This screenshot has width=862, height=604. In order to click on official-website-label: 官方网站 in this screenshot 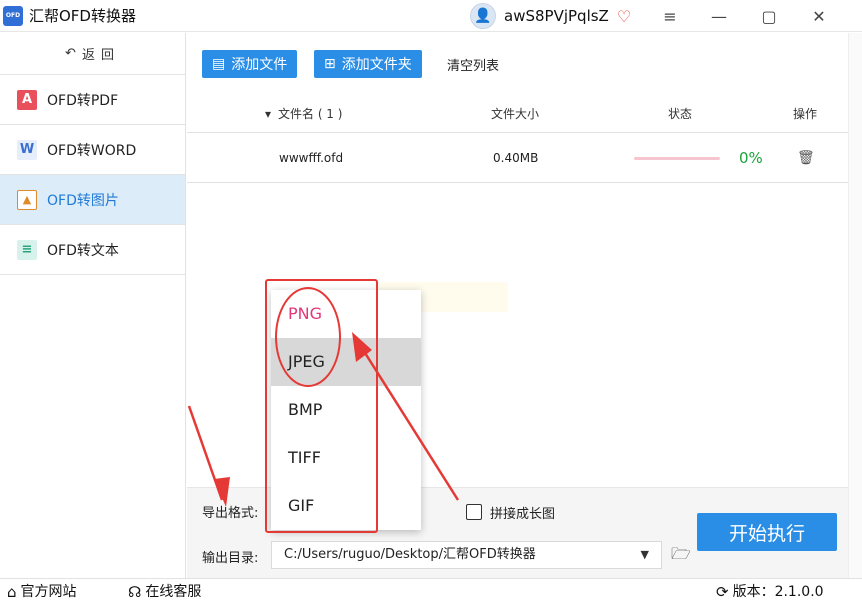, I will do `click(48, 592)`.